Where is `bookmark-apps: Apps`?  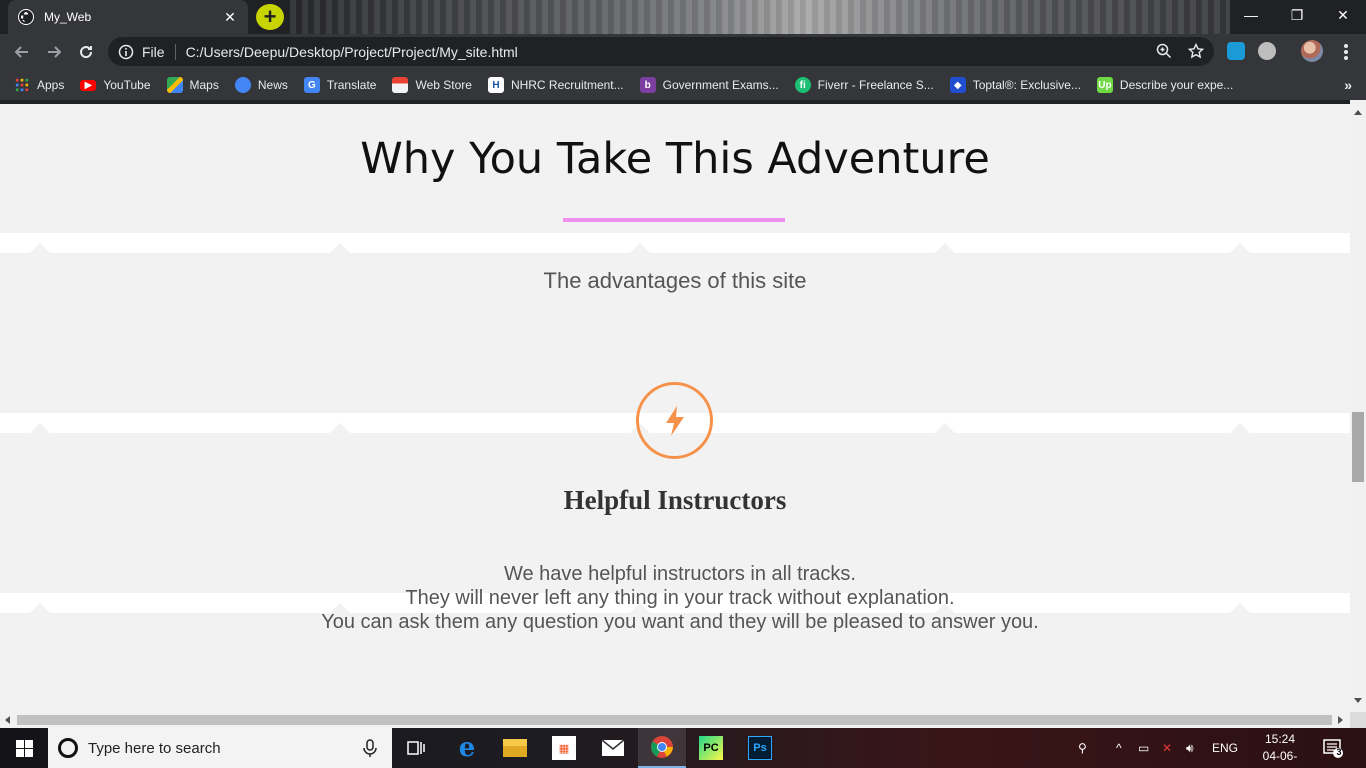 bookmark-apps: Apps is located at coordinates (39, 85).